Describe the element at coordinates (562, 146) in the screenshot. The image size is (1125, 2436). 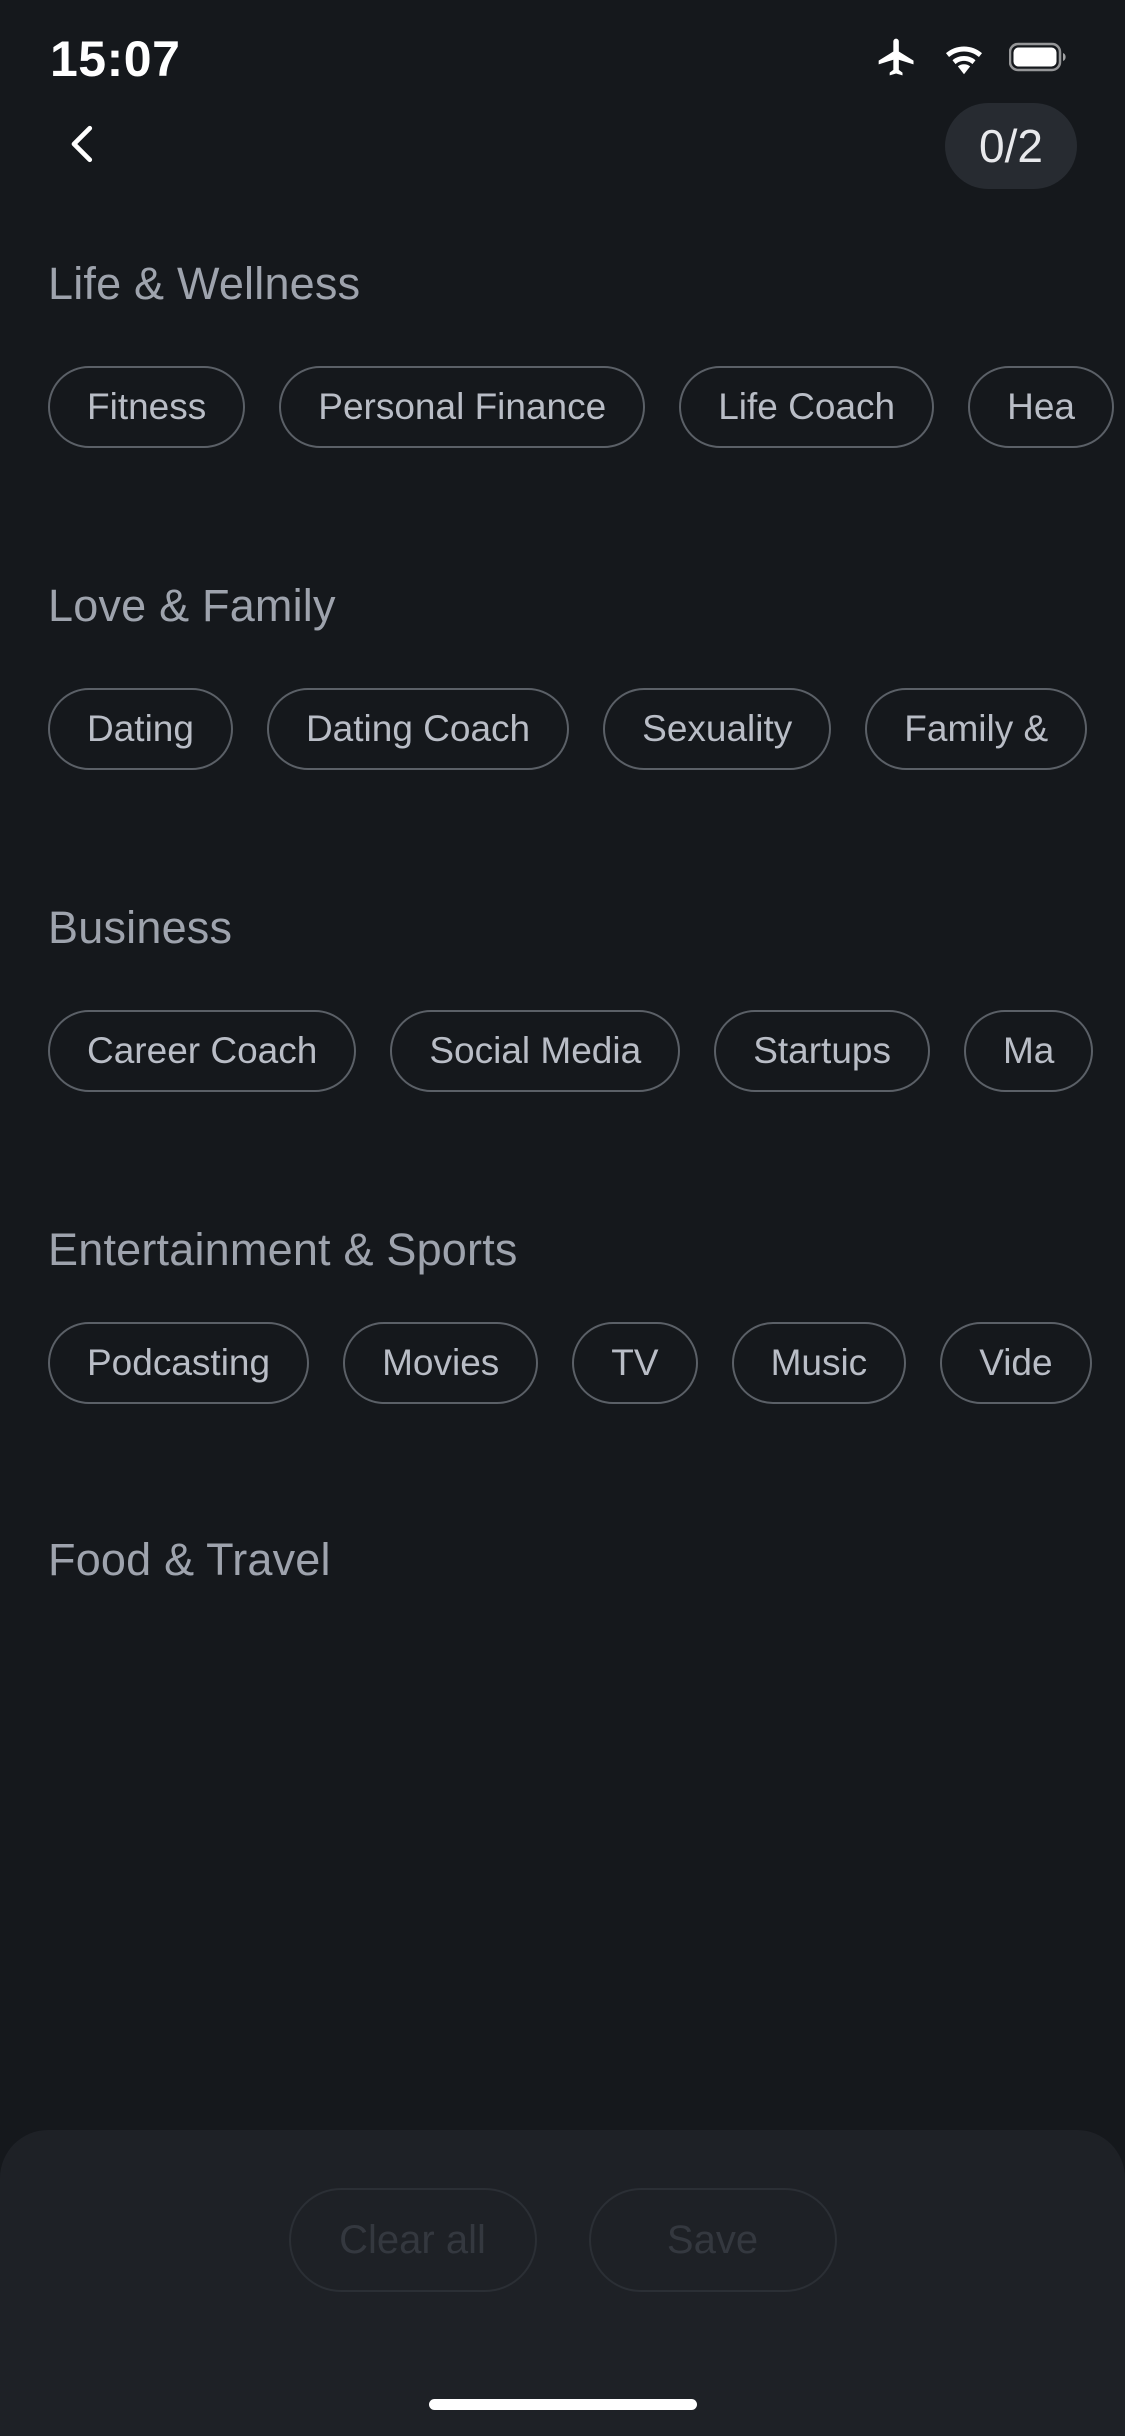
I see `nav-bar: 0/2` at that location.